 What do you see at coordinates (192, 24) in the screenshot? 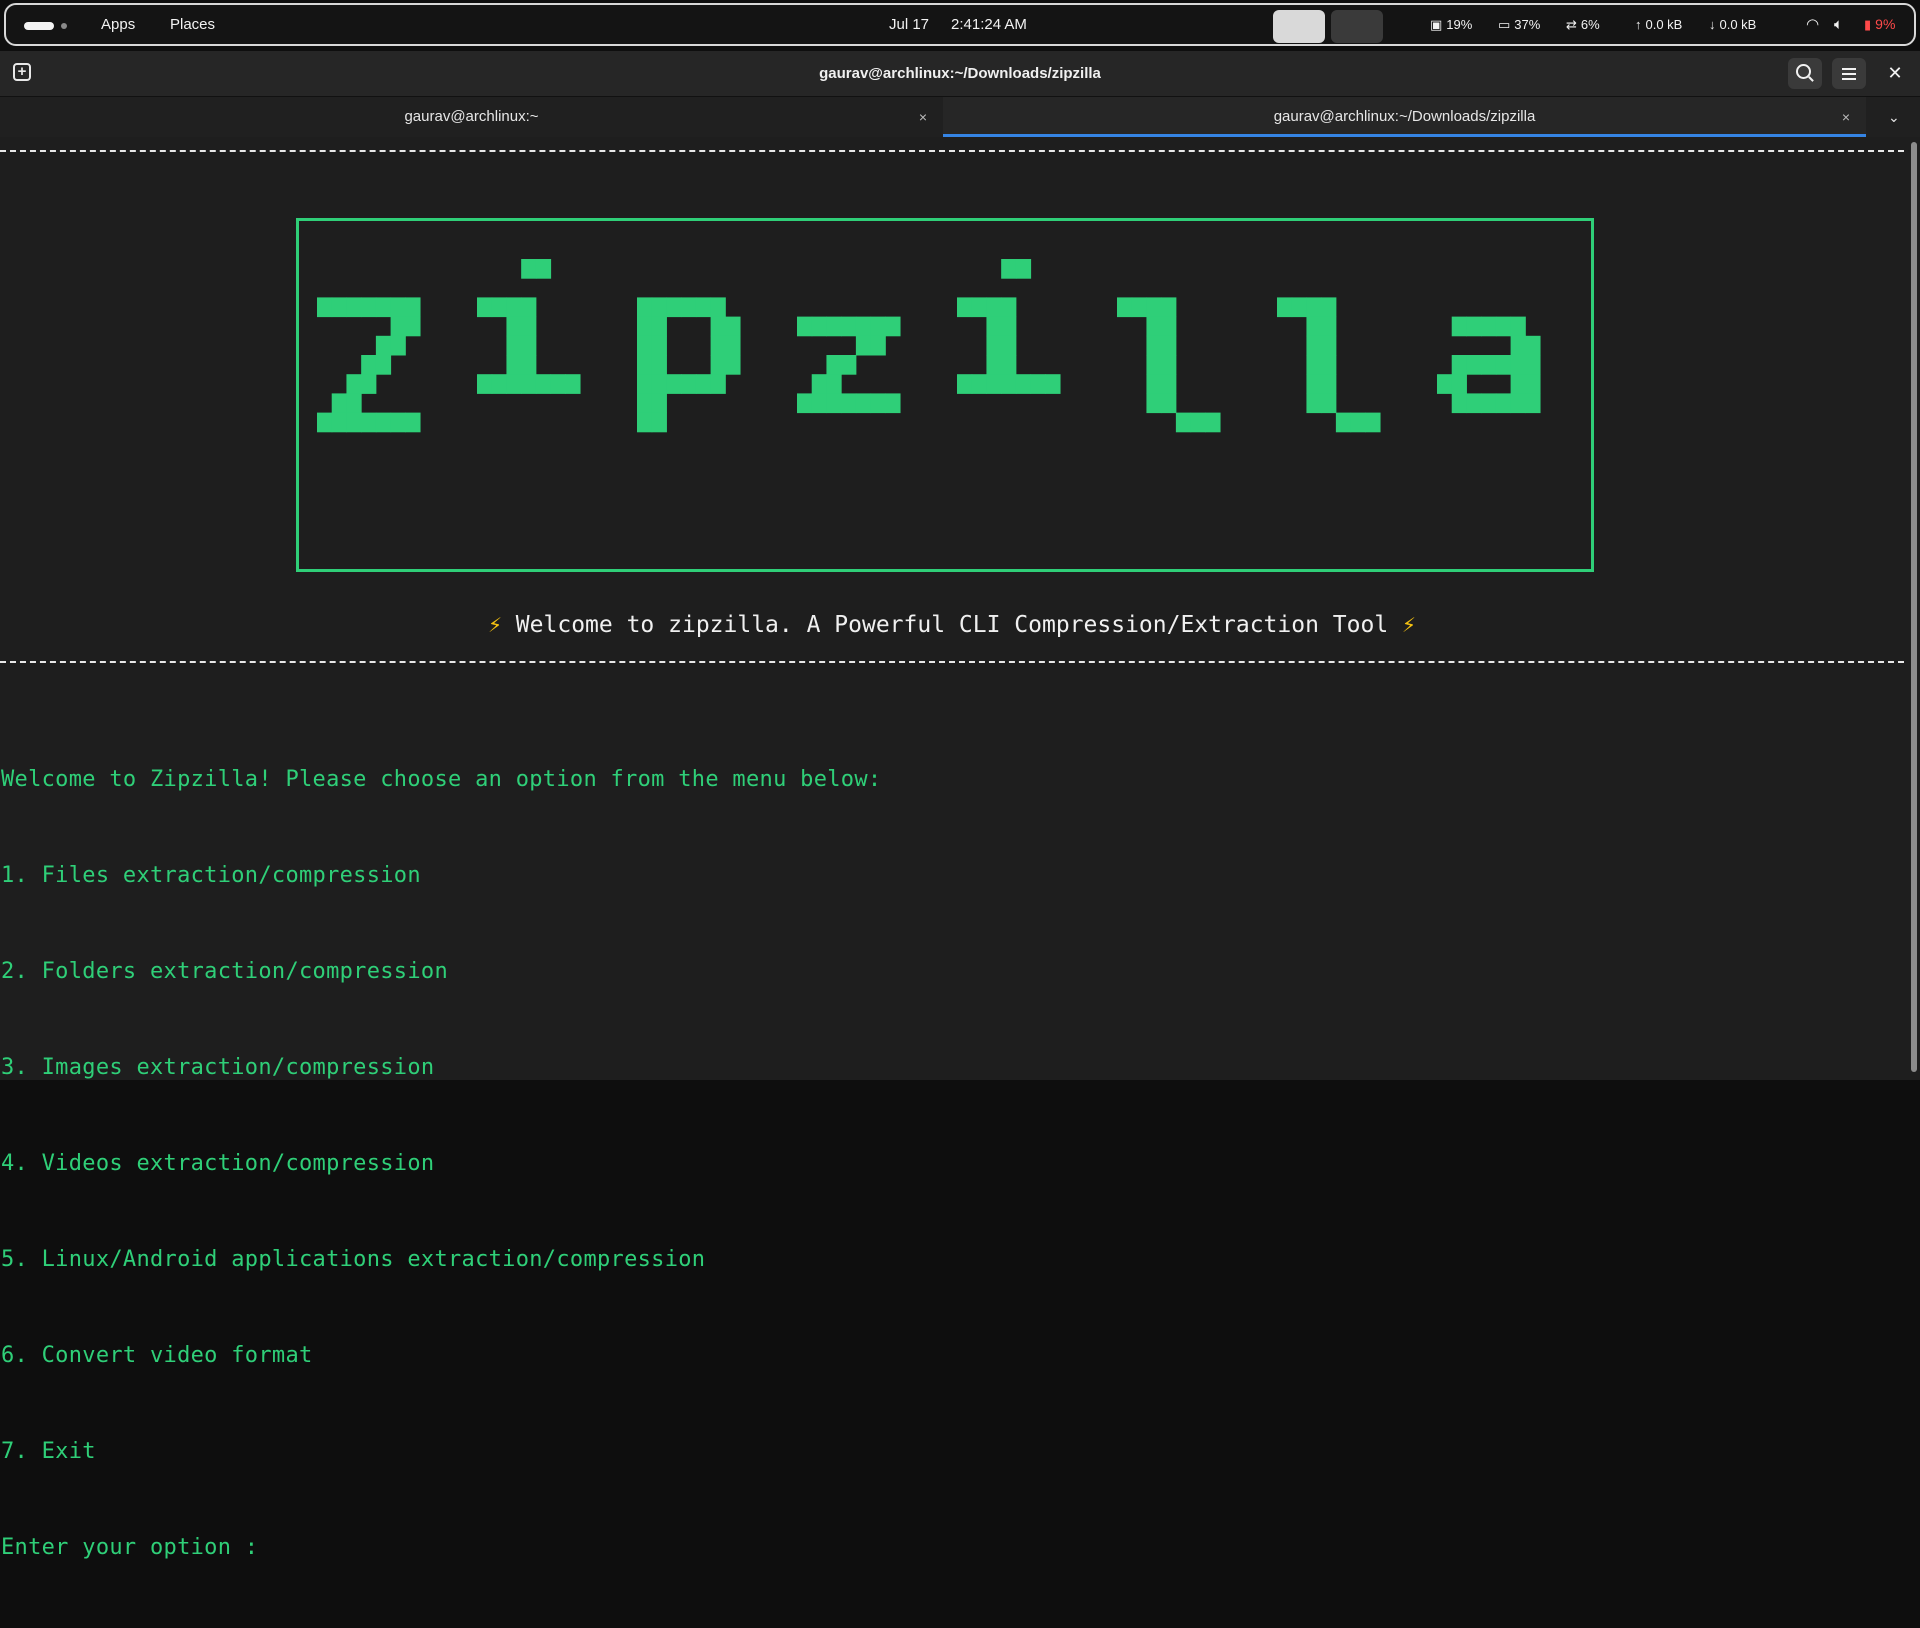
I see `places-menu: Places` at bounding box center [192, 24].